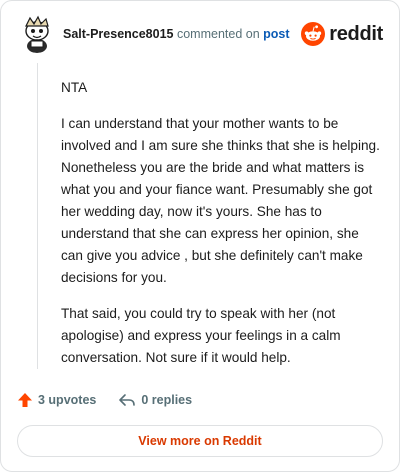  Describe the element at coordinates (37, 216) in the screenshot. I see `thread-line` at that location.